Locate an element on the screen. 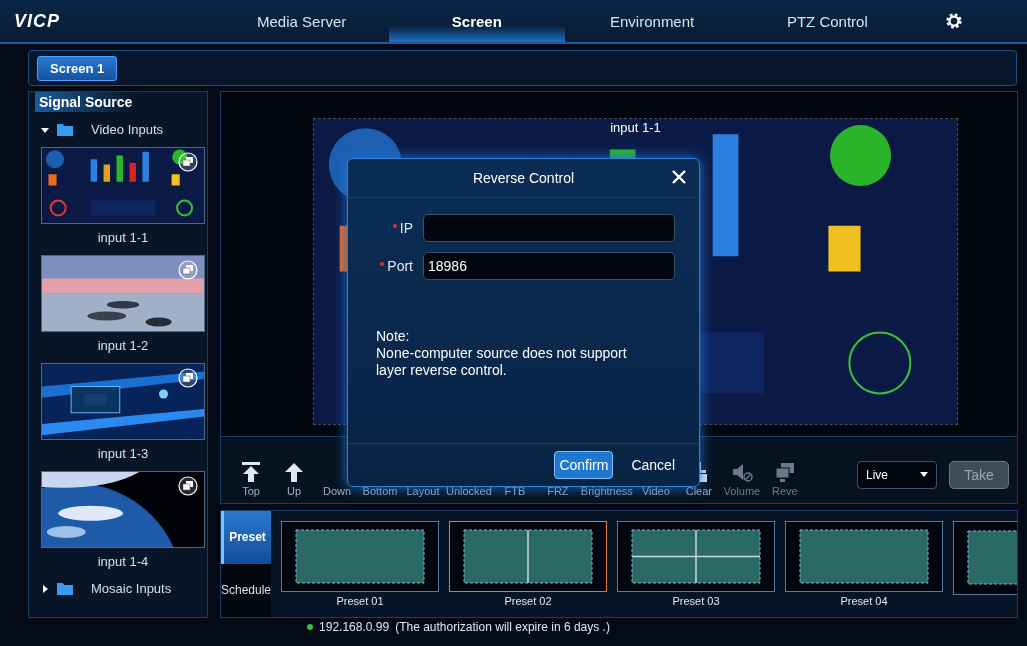  source-label: input 1-4 is located at coordinates (123, 561).